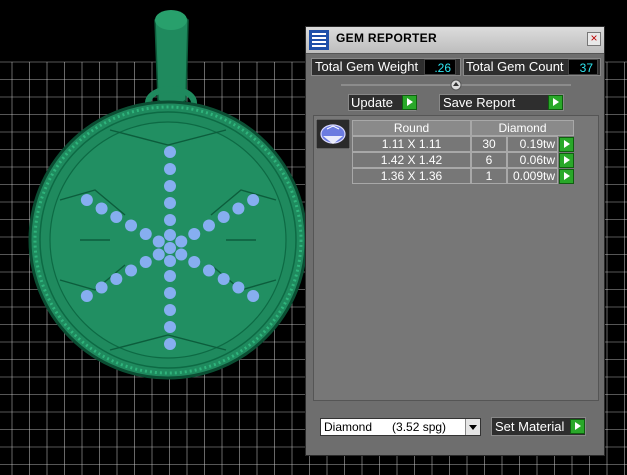 Image resolution: width=627 pixels, height=475 pixels. Describe the element at coordinates (411, 176) in the screenshot. I see `gem-size: 1.36 X 1.36` at that location.